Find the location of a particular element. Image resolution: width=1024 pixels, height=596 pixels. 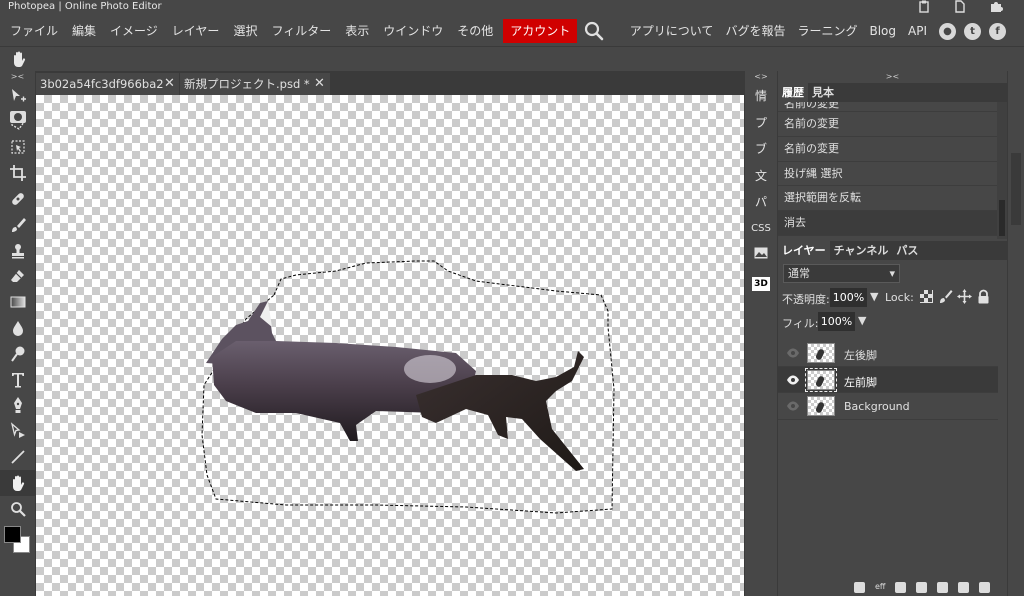

right-scrollbar-thumb is located at coordinates (1016, 189).